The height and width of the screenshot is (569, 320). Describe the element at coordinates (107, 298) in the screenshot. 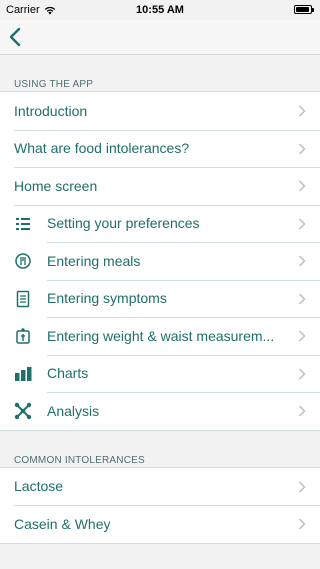

I see `row-label: Entering symptoms` at that location.